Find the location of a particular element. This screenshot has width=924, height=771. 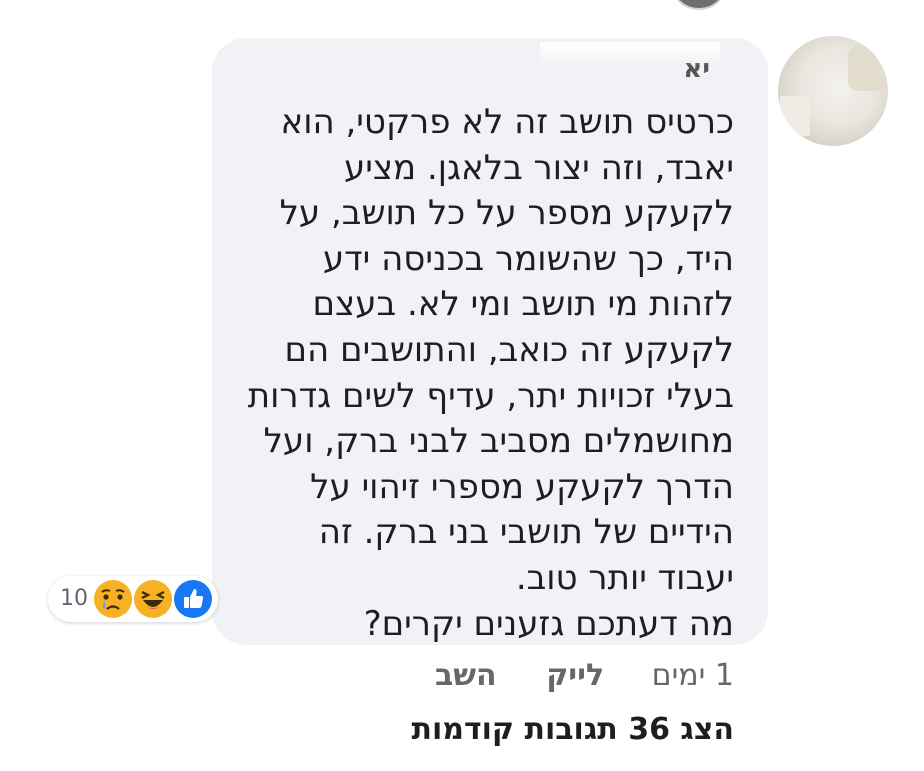

comment-line: יעבוד יותר טוב. is located at coordinates (624, 577).